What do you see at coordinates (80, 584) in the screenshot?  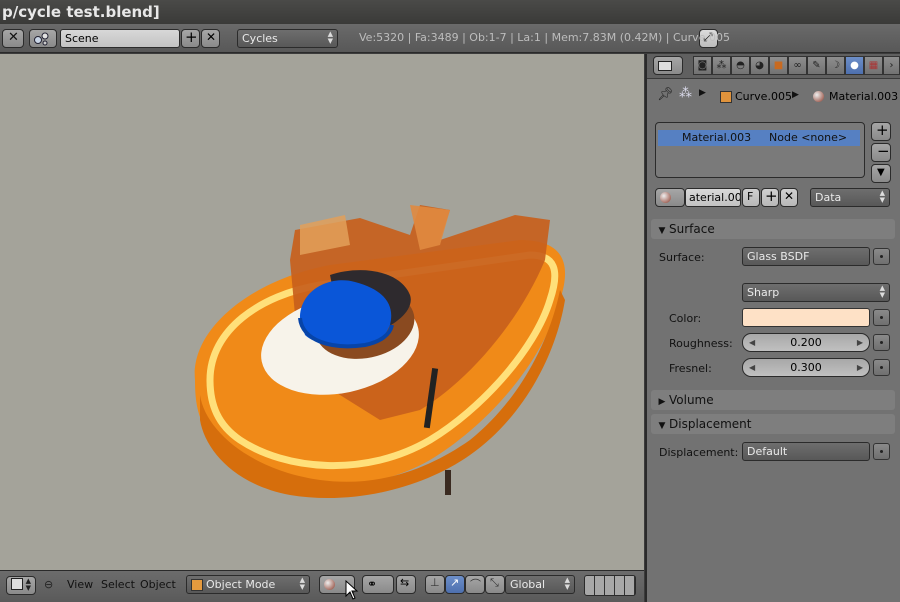 I see `view-menu: View` at bounding box center [80, 584].